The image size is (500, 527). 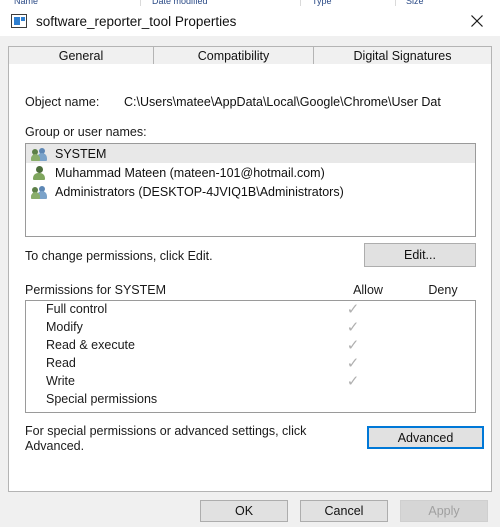 What do you see at coordinates (250, 382) in the screenshot?
I see `permission-row: Write ✓` at bounding box center [250, 382].